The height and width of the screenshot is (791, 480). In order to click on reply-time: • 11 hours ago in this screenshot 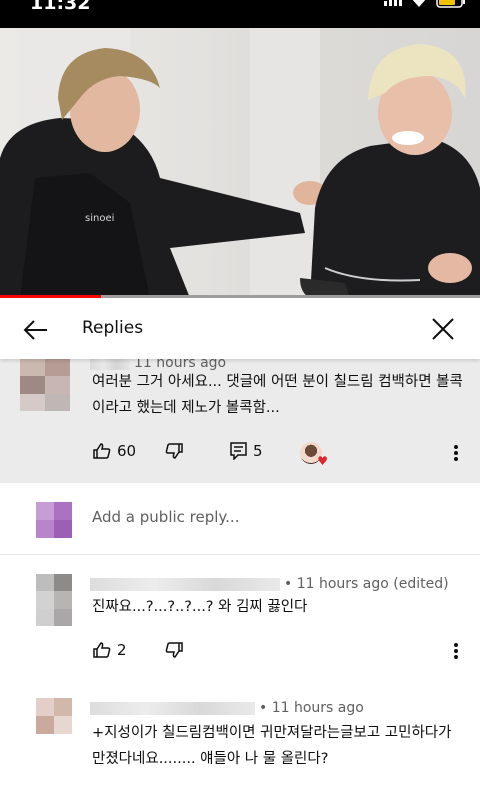, I will do `click(311, 708)`.